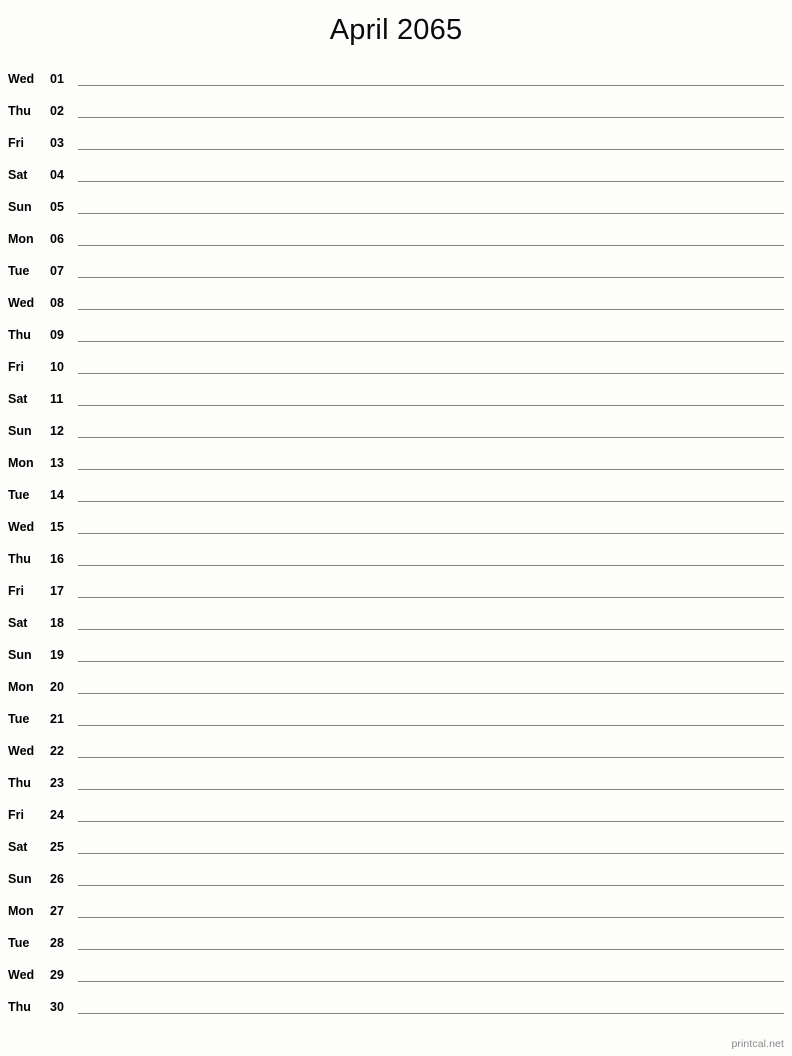  Describe the element at coordinates (57, 943) in the screenshot. I see `day-number: 28` at that location.